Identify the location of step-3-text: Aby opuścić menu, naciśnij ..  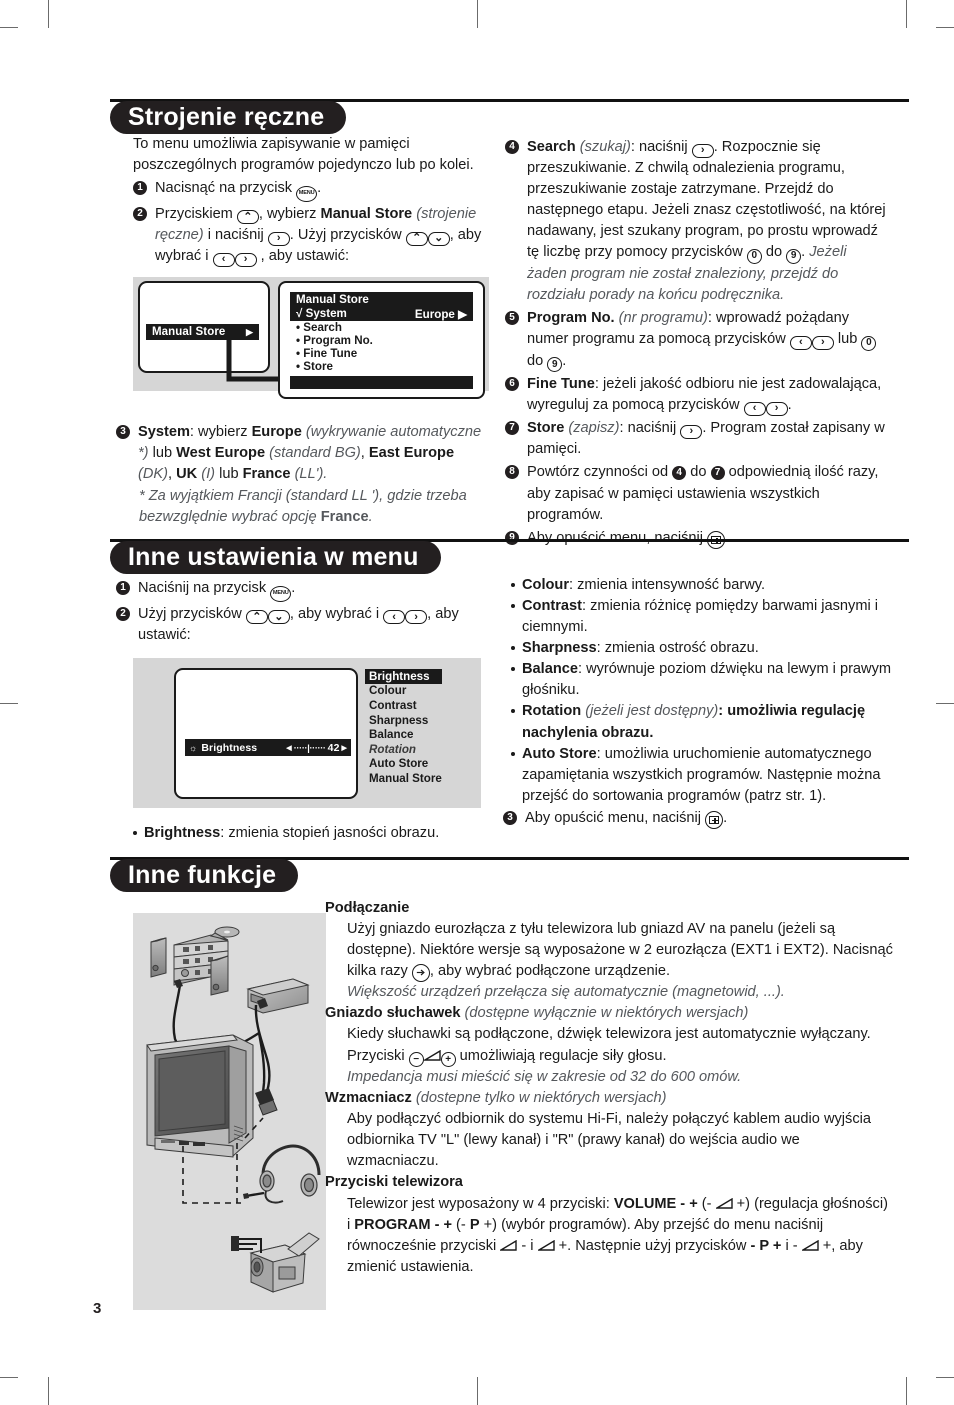
(709, 818).